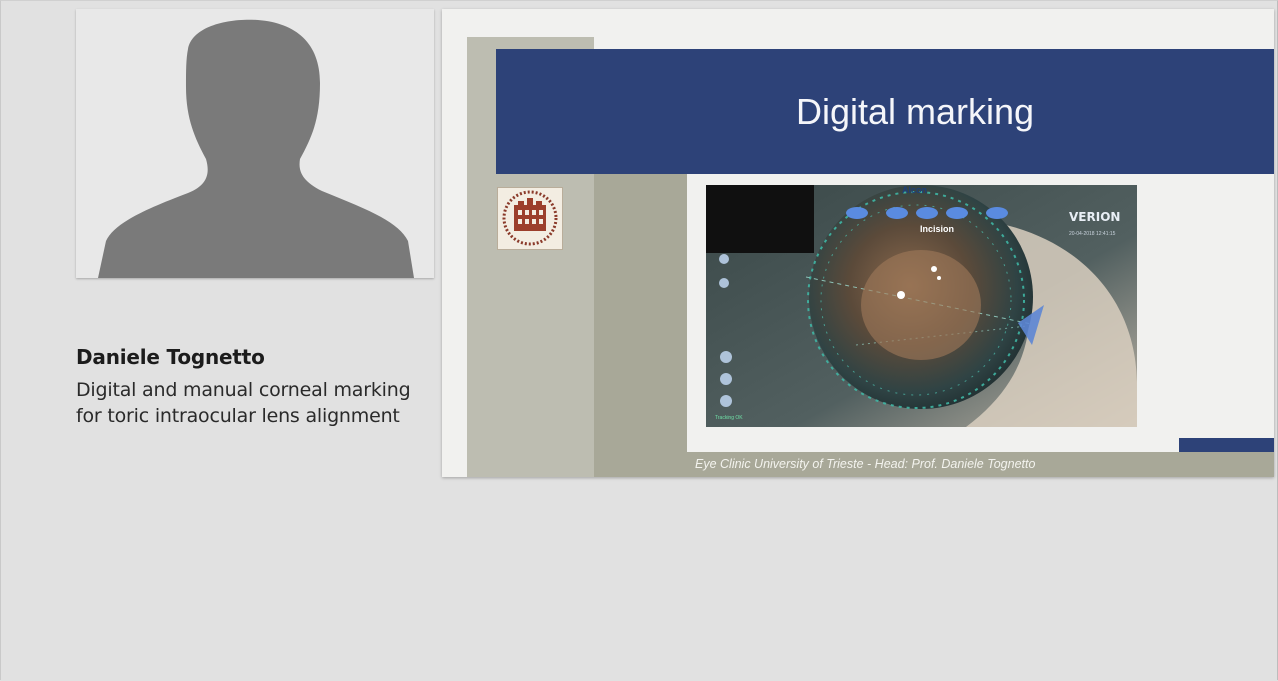 The width and height of the screenshot is (1278, 681). Describe the element at coordinates (915, 111) in the screenshot. I see `slide-title: Digital marking` at that location.